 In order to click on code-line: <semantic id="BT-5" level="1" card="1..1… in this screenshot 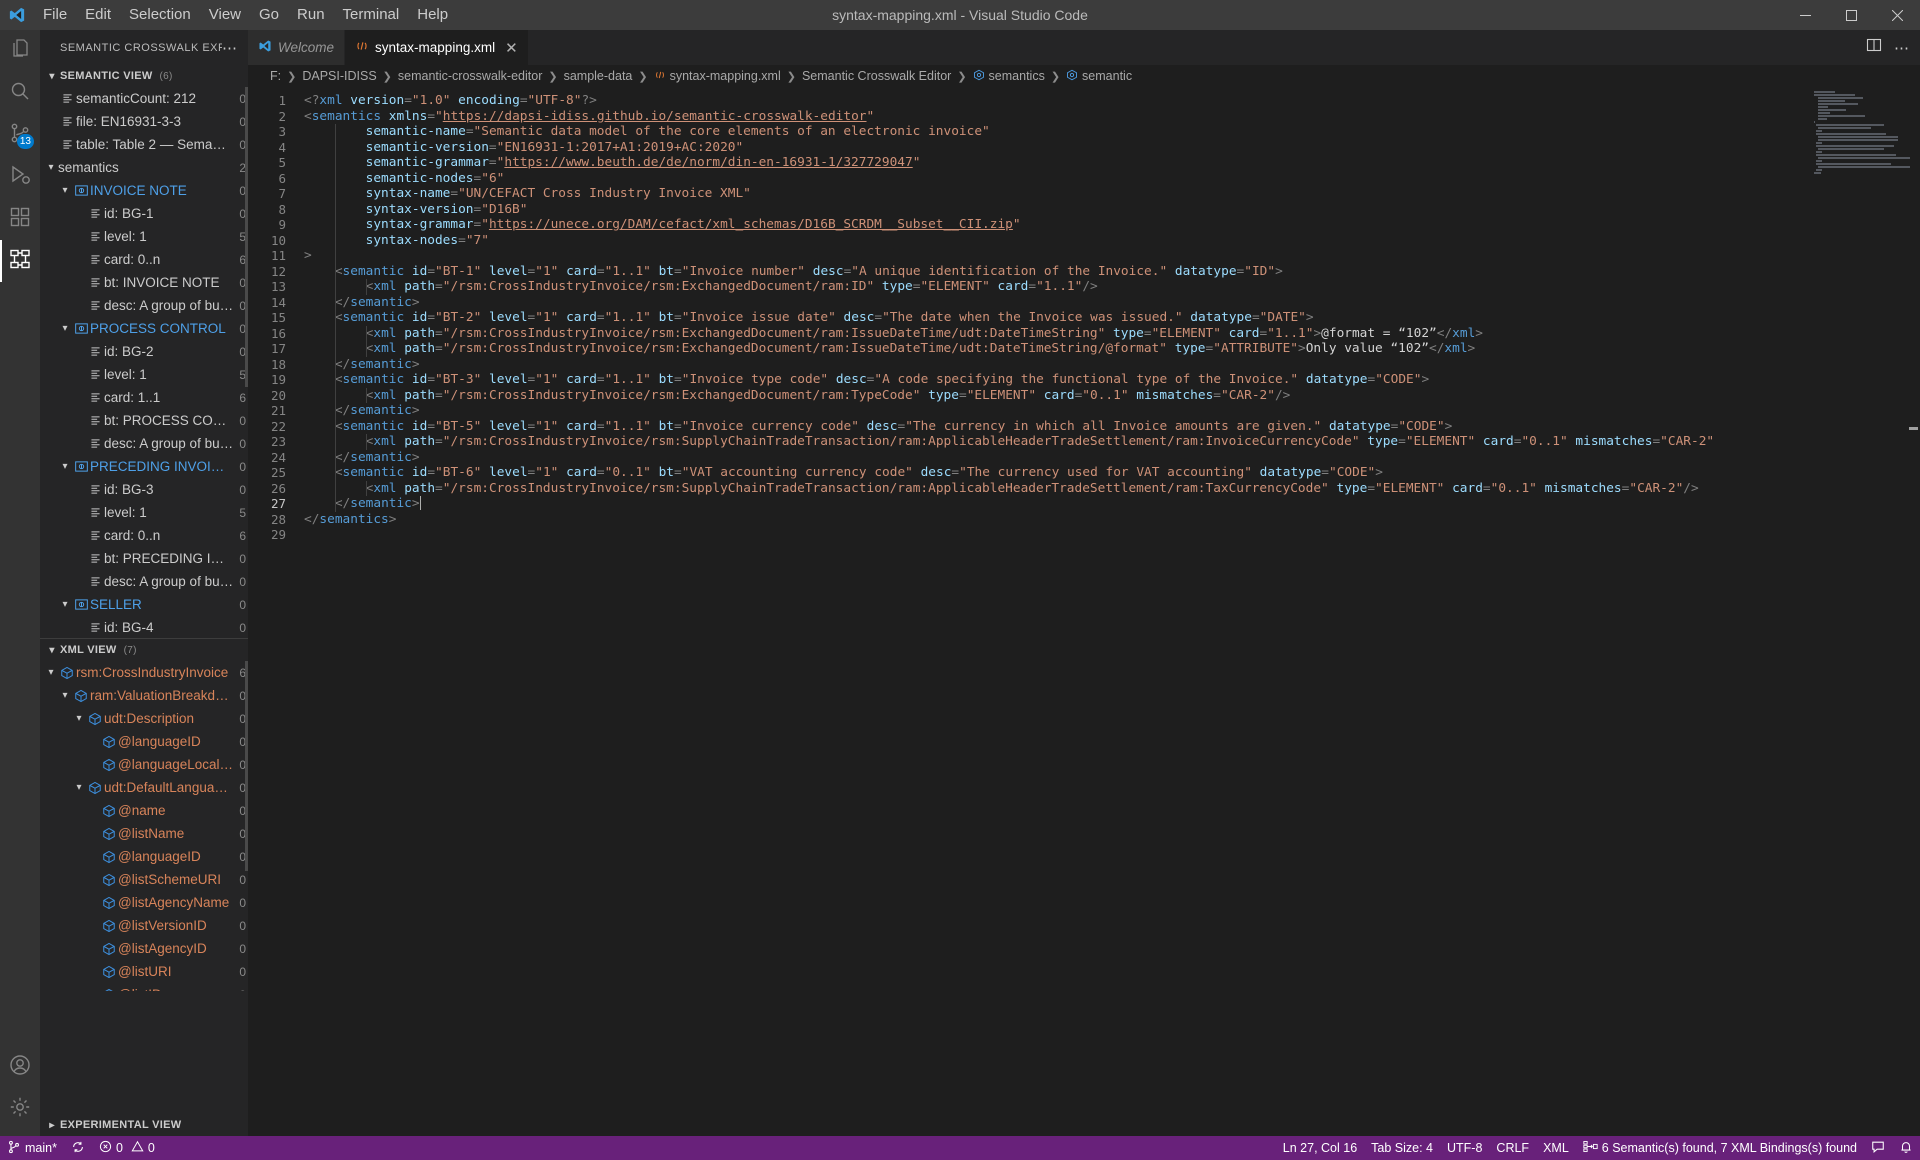, I will do `click(1112, 427)`.